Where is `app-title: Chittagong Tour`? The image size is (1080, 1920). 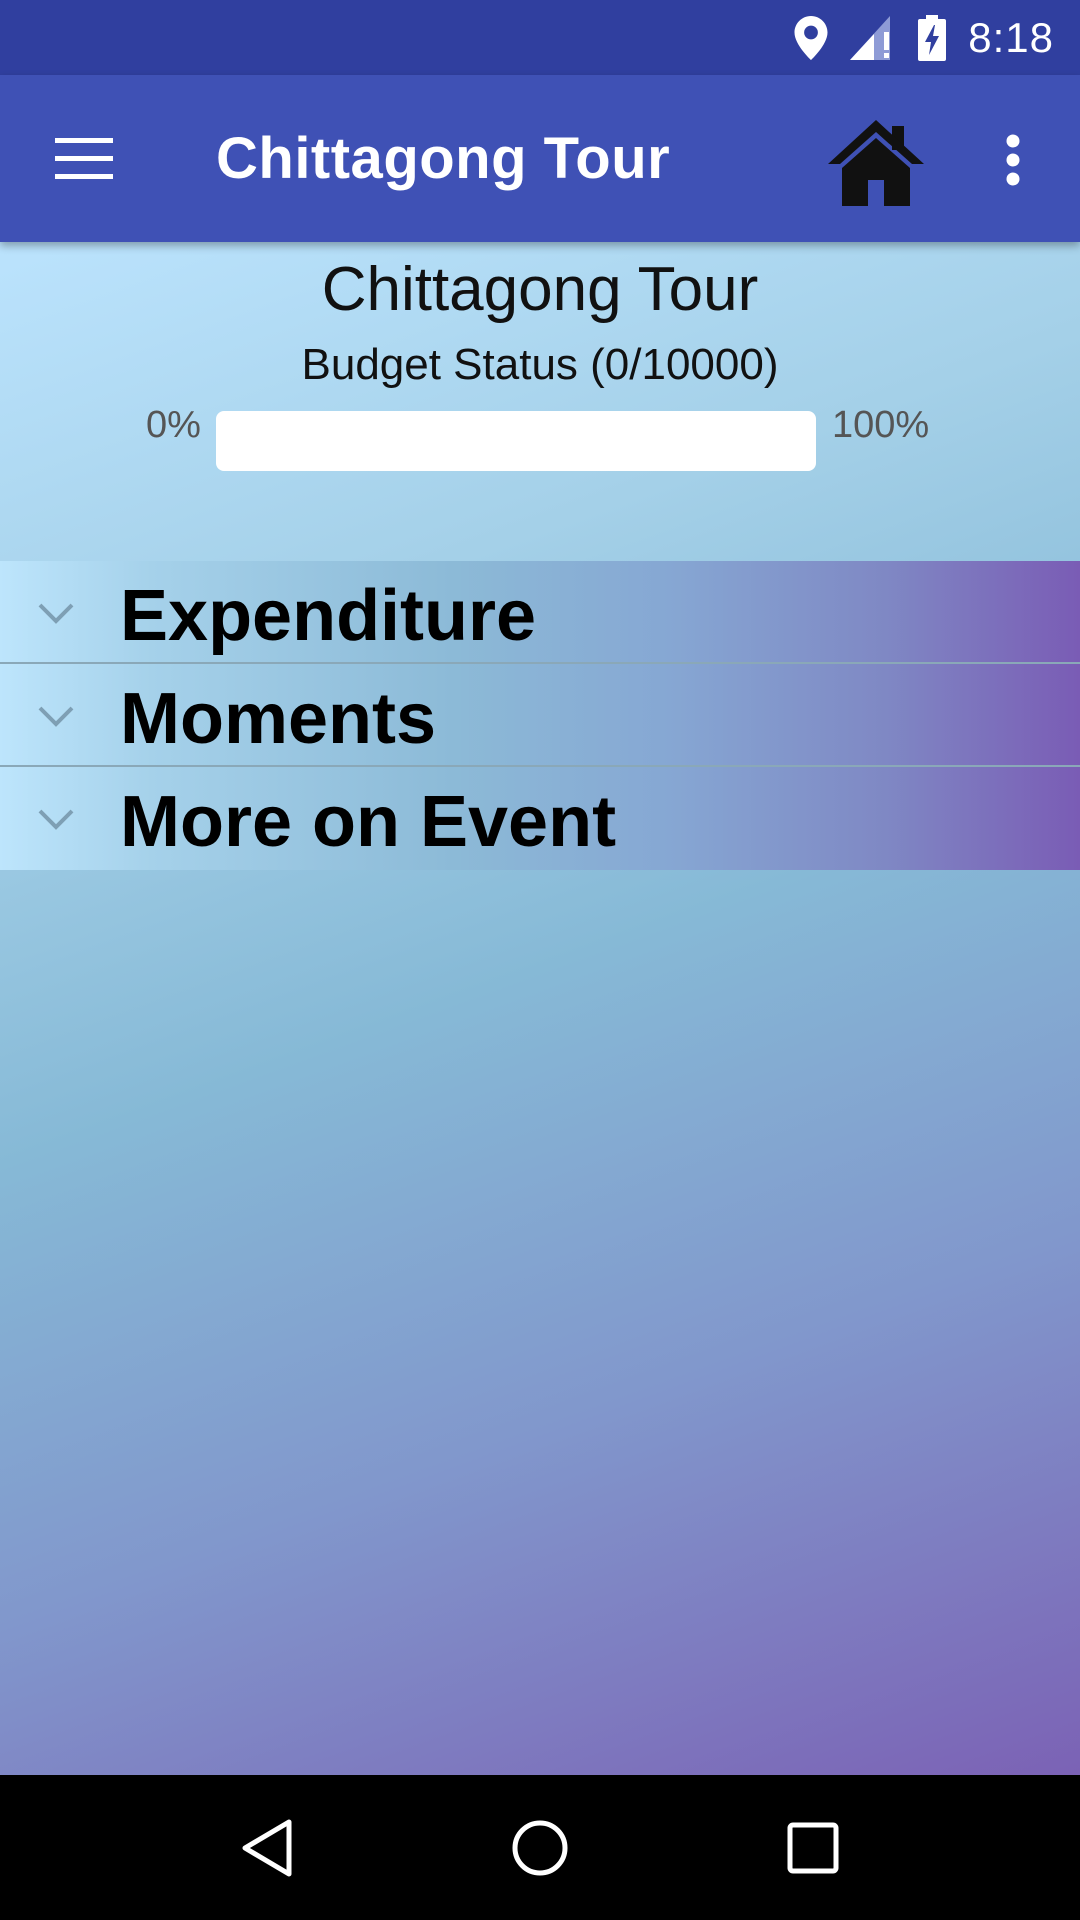 app-title: Chittagong Tour is located at coordinates (443, 158).